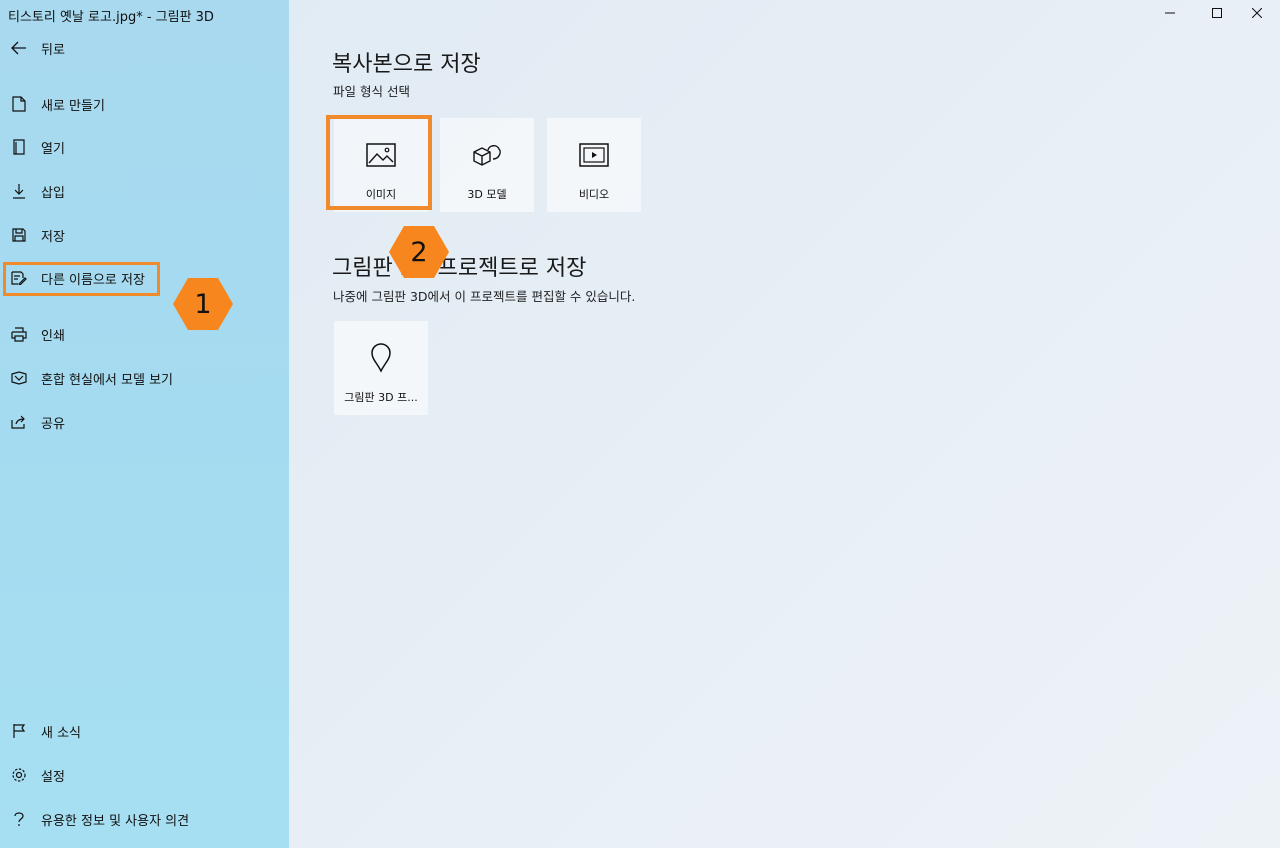 Image resolution: width=1280 pixels, height=848 pixels. Describe the element at coordinates (19, 48) in the screenshot. I see `back-arrow-icon` at that location.